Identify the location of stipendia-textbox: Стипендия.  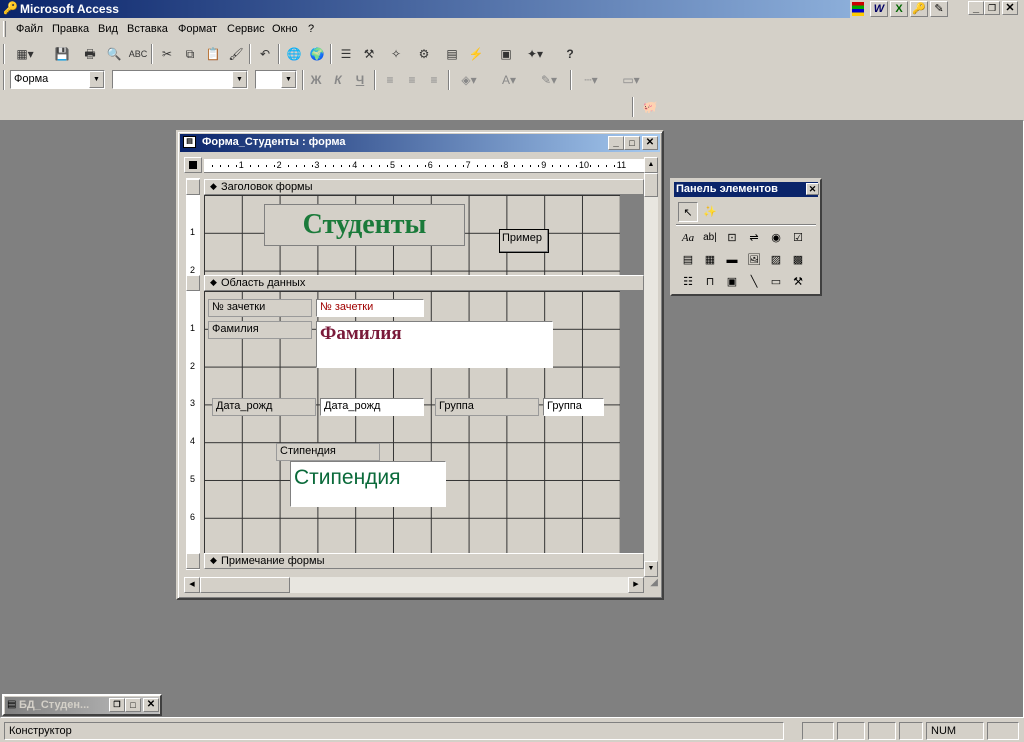
(368, 484).